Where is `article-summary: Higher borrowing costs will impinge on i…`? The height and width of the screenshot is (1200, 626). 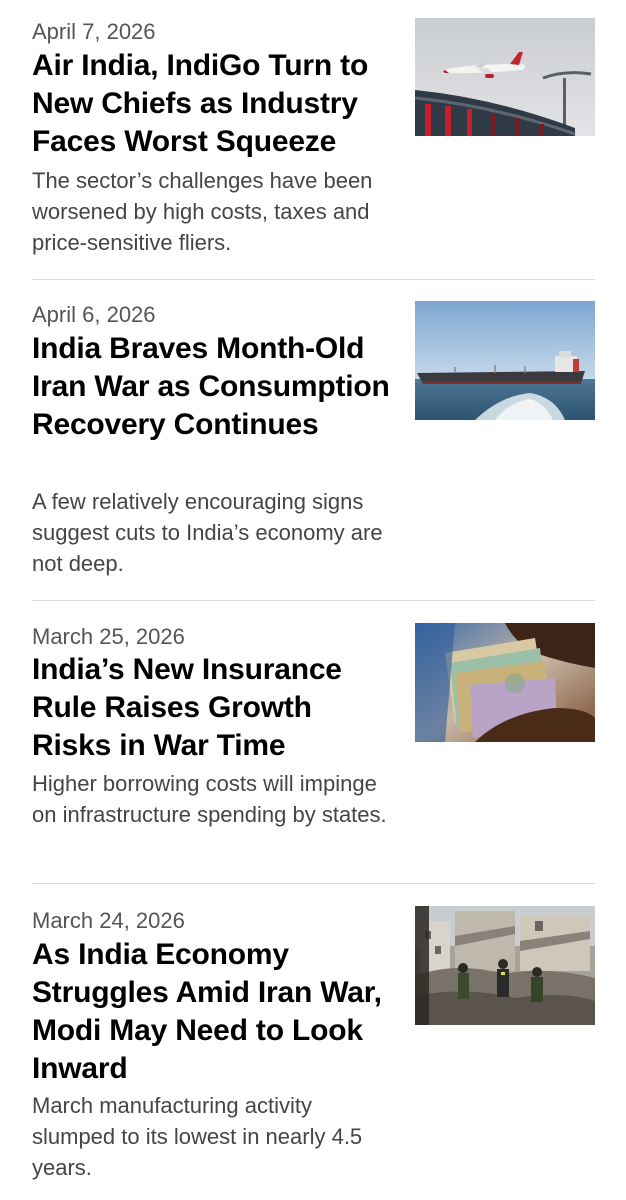
article-summary: Higher borrowing costs will impinge on i… is located at coordinates (209, 799).